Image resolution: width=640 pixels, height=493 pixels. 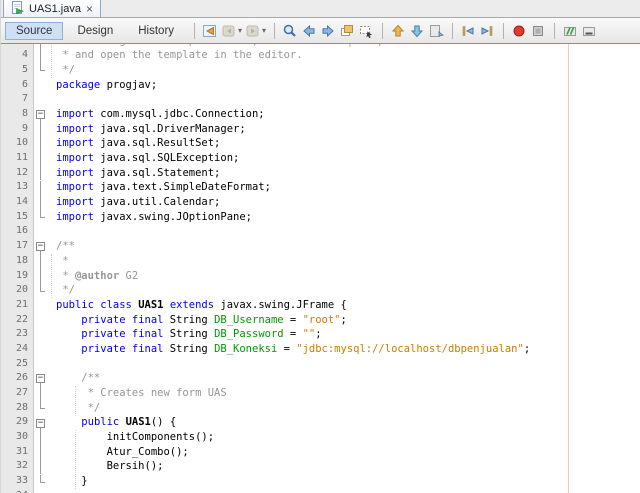 What do you see at coordinates (17, 481) in the screenshot?
I see `line-number: 33` at bounding box center [17, 481].